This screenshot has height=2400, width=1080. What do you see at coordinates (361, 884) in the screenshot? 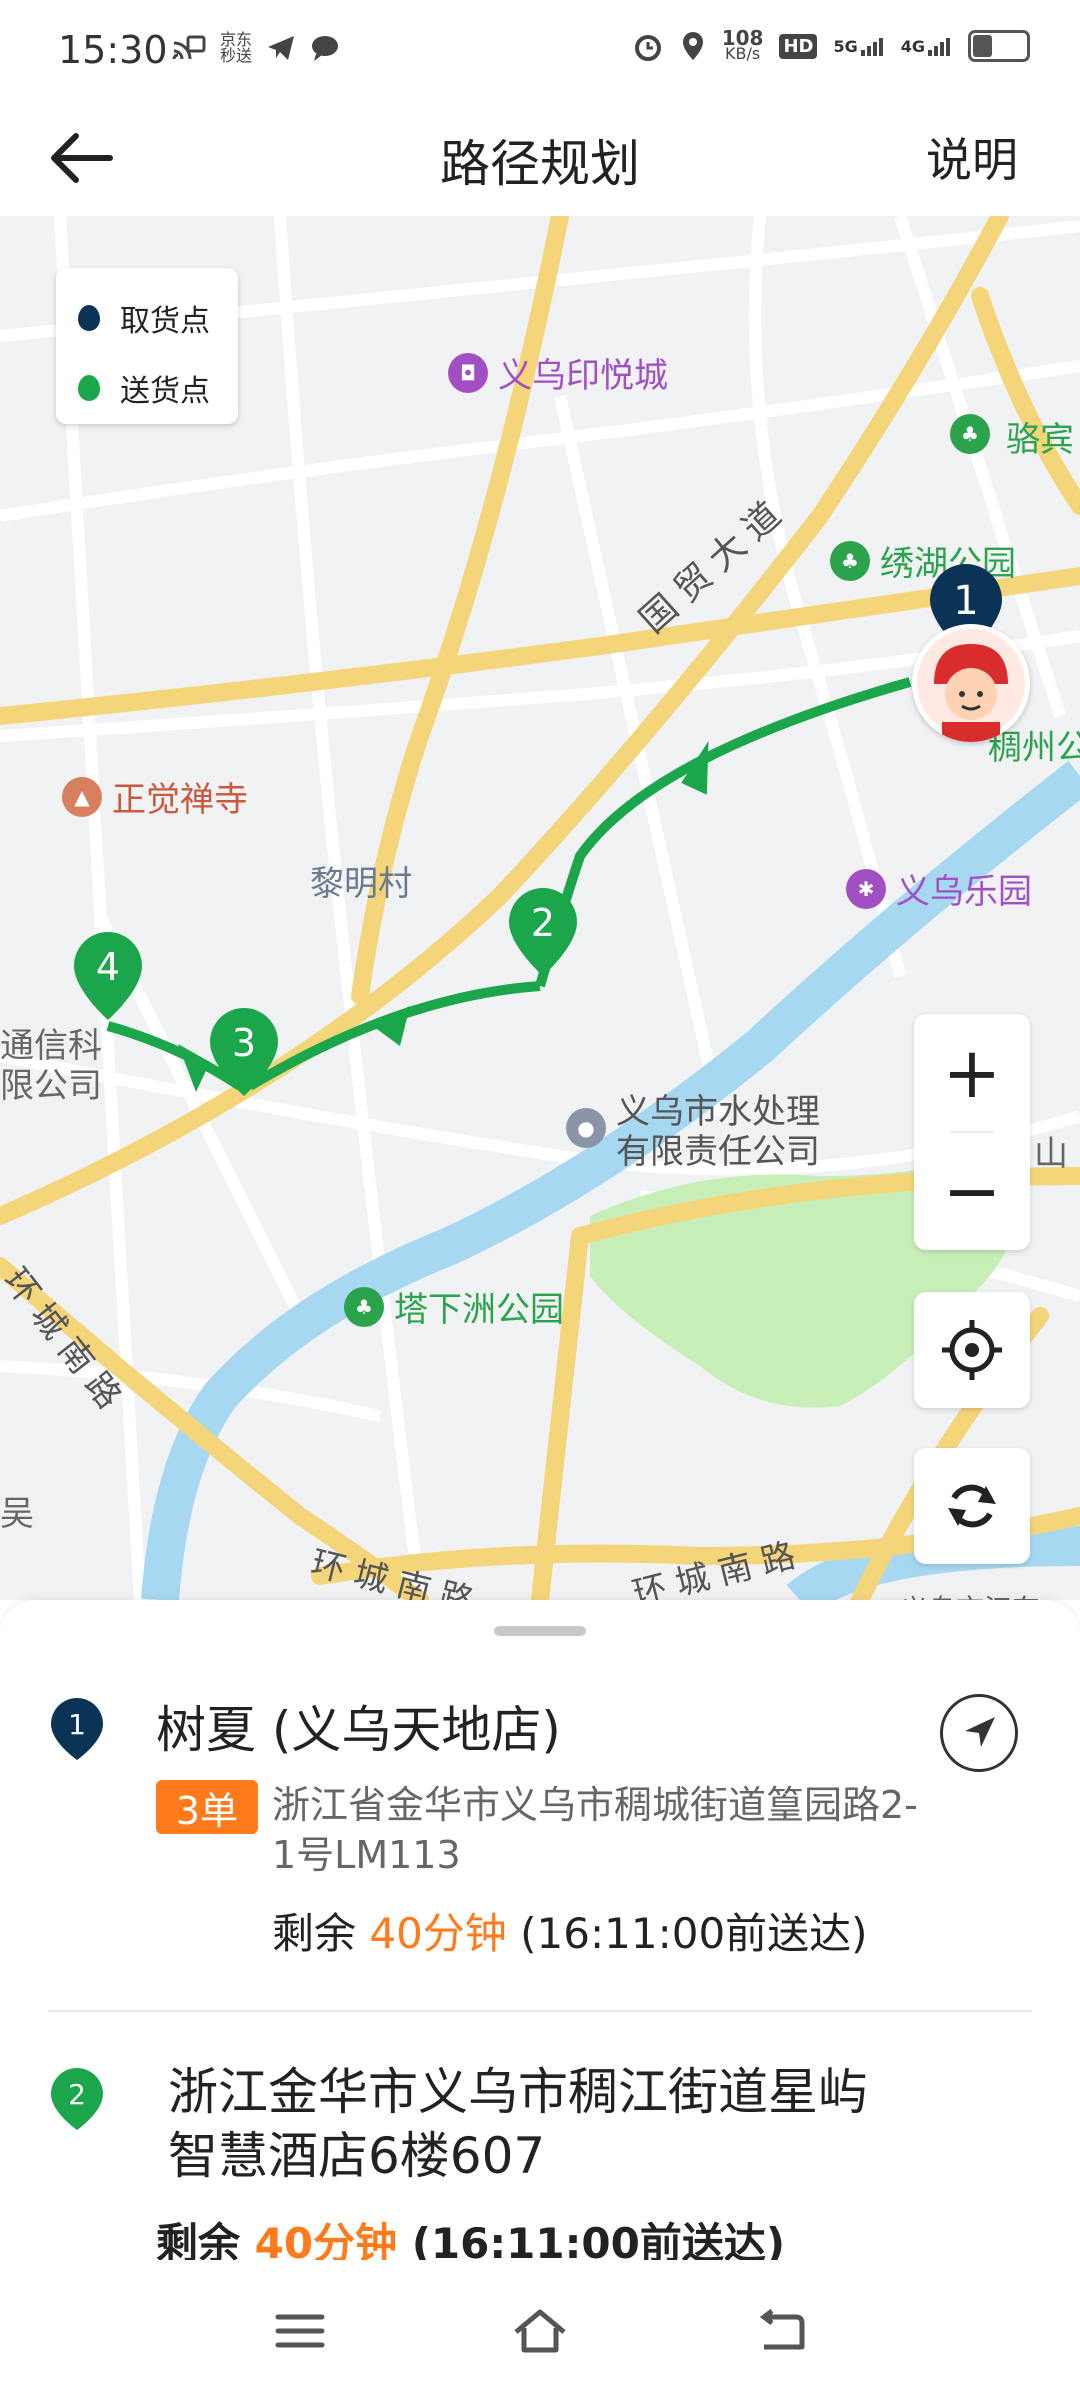
I see `village-label: 黎明村` at bounding box center [361, 884].